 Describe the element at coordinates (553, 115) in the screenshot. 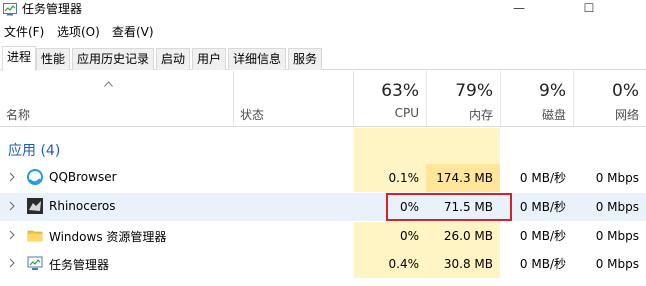

I see `disk-label: 磁盘` at that location.